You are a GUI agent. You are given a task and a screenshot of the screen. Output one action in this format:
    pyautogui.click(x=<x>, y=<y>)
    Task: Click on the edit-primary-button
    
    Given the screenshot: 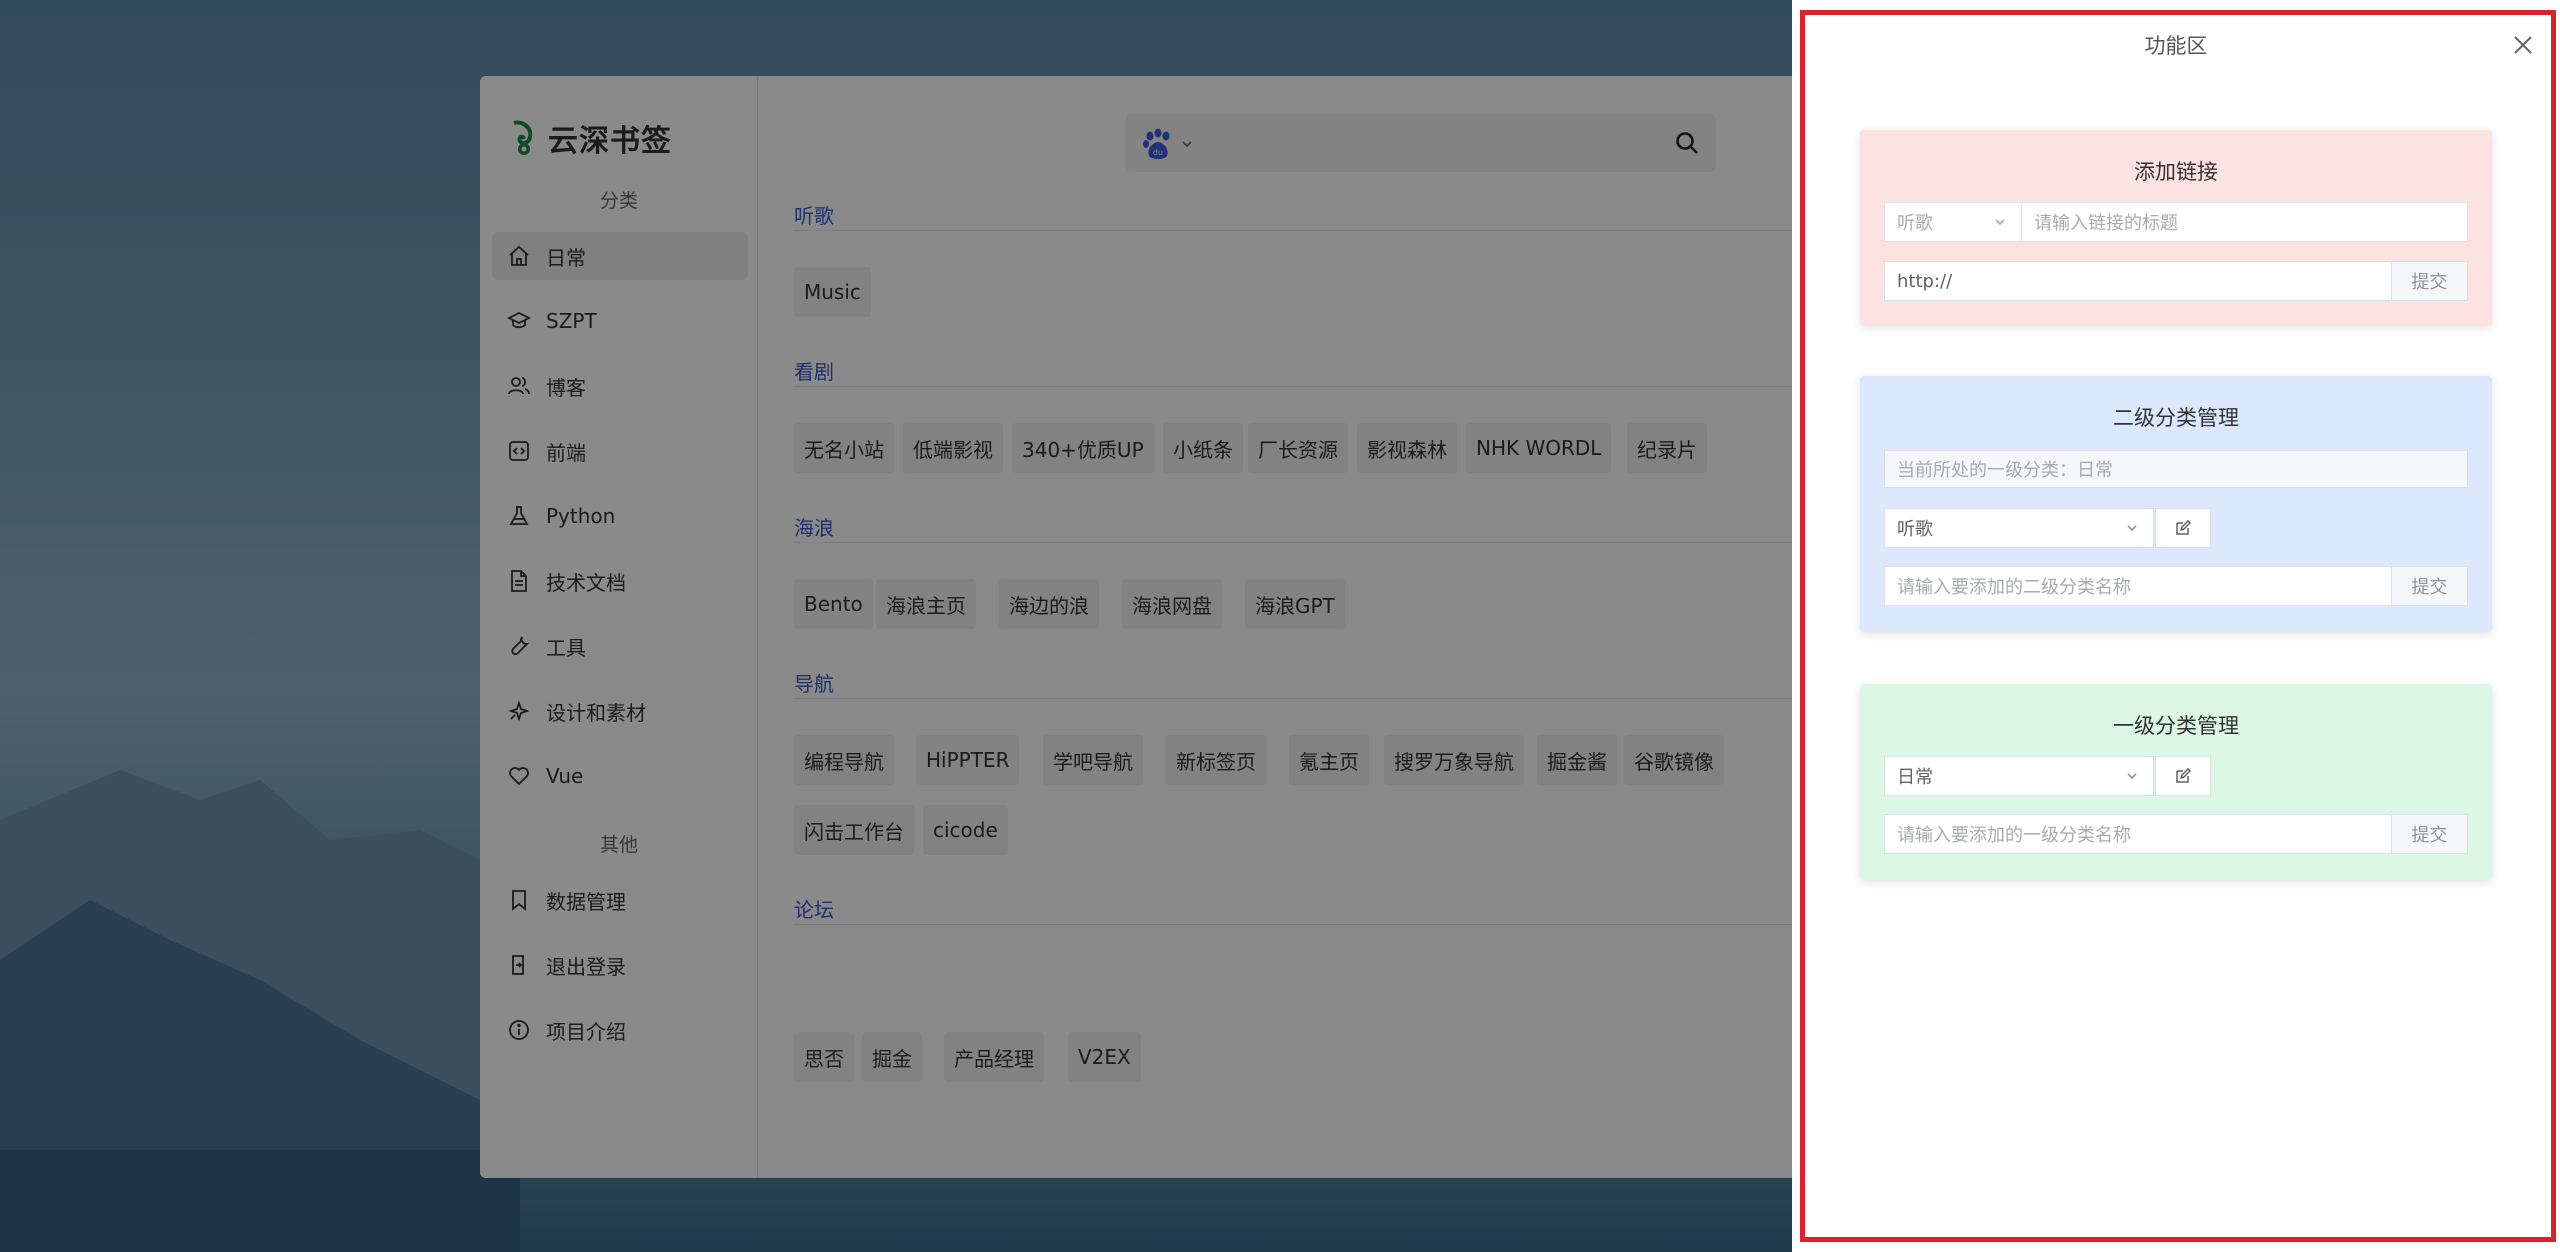 What is the action you would take?
    pyautogui.click(x=2183, y=776)
    